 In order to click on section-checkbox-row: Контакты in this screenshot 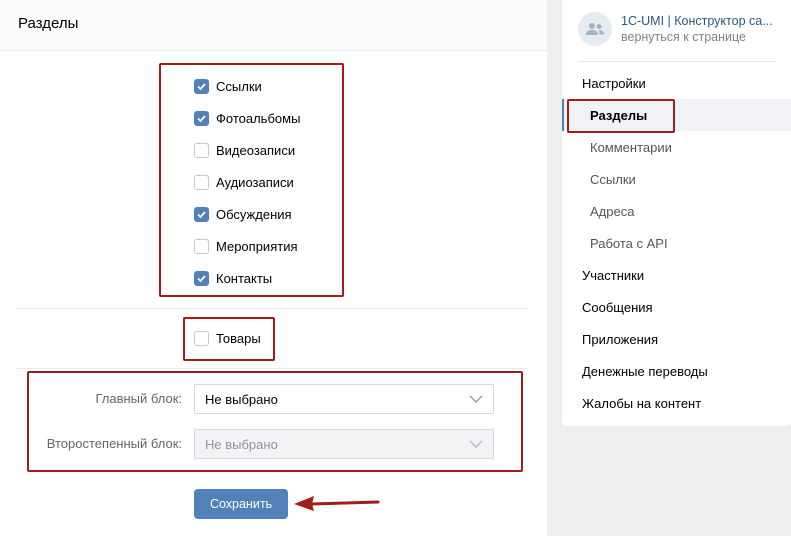, I will do `click(247, 278)`.